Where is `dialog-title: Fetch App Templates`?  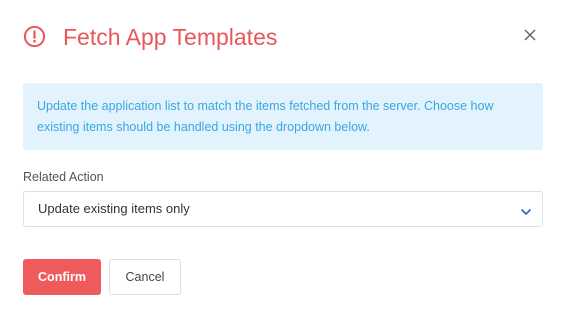 dialog-title: Fetch App Templates is located at coordinates (170, 37).